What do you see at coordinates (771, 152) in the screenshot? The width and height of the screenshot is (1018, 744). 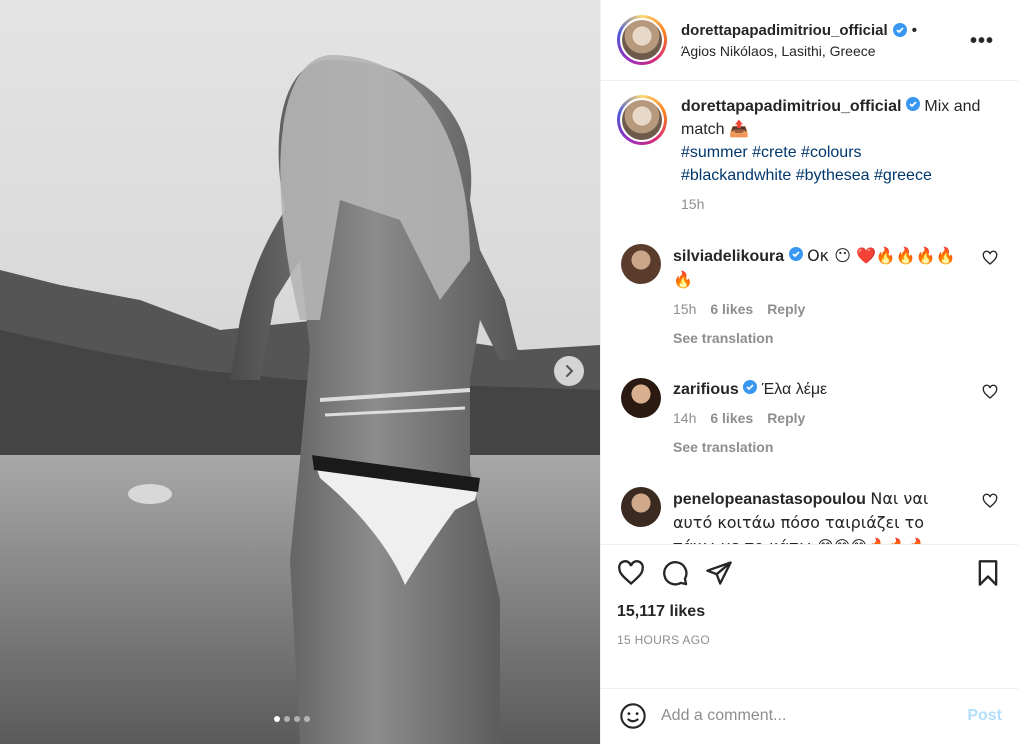 I see `caption-hashtags-line1: #summer #crete #colours` at bounding box center [771, 152].